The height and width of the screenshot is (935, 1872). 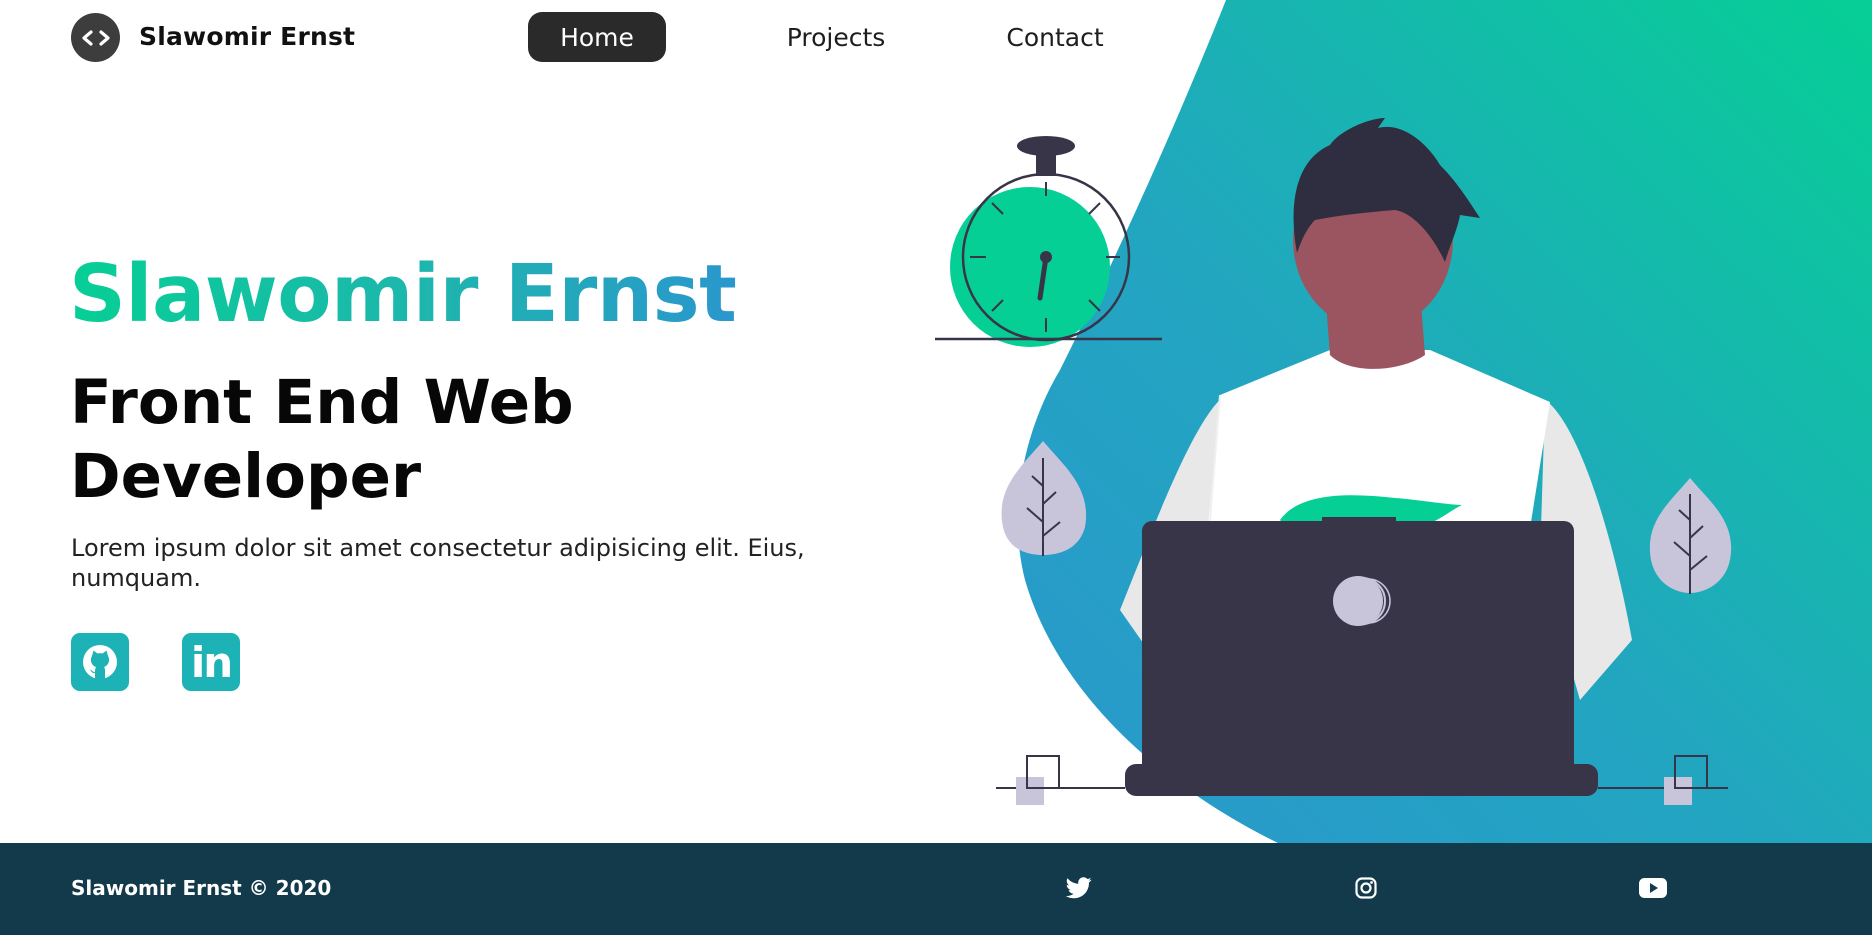 I want to click on hero-name: Slawomir Ernst, so click(x=403, y=294).